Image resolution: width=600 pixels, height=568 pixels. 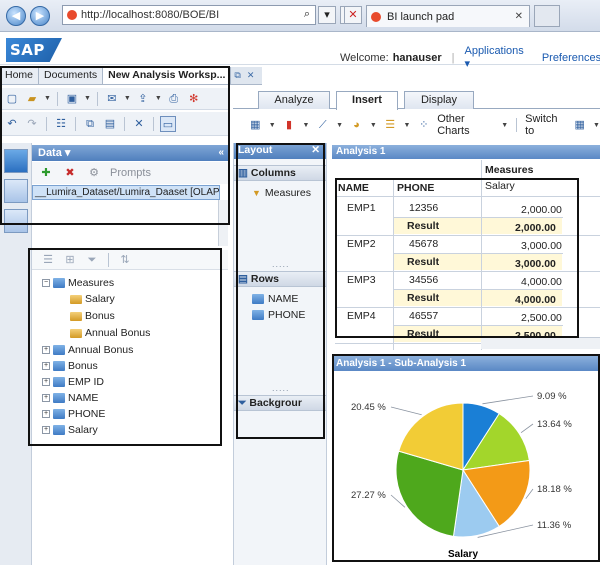 I want to click on detach-icon: ⧉, so click(x=237, y=75).